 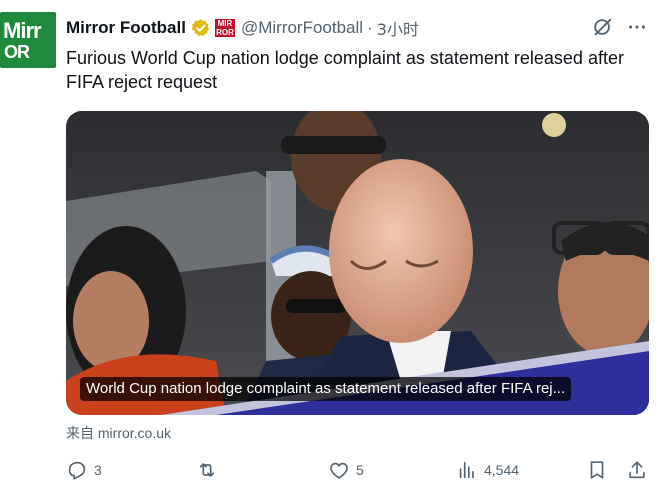 I want to click on repost-icon, so click(x=207, y=470).